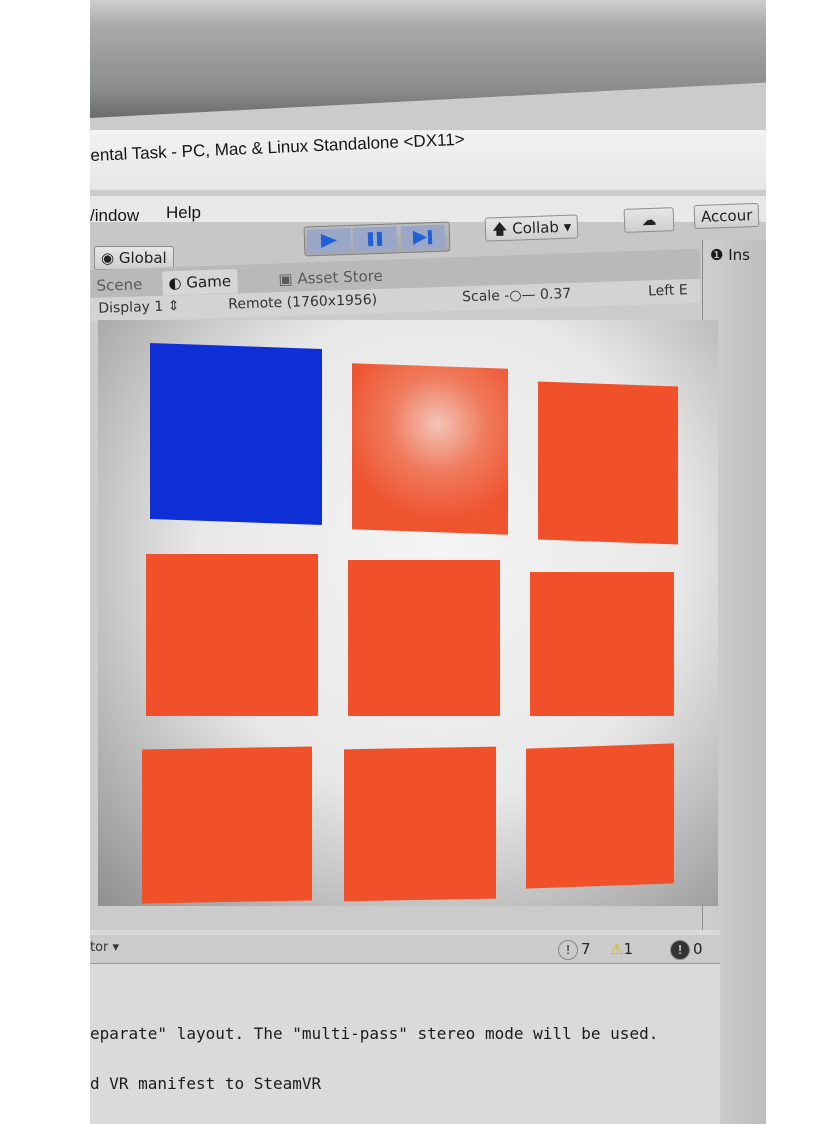 The width and height of the screenshot is (822, 1124). I want to click on cloud-button: ☁, so click(649, 220).